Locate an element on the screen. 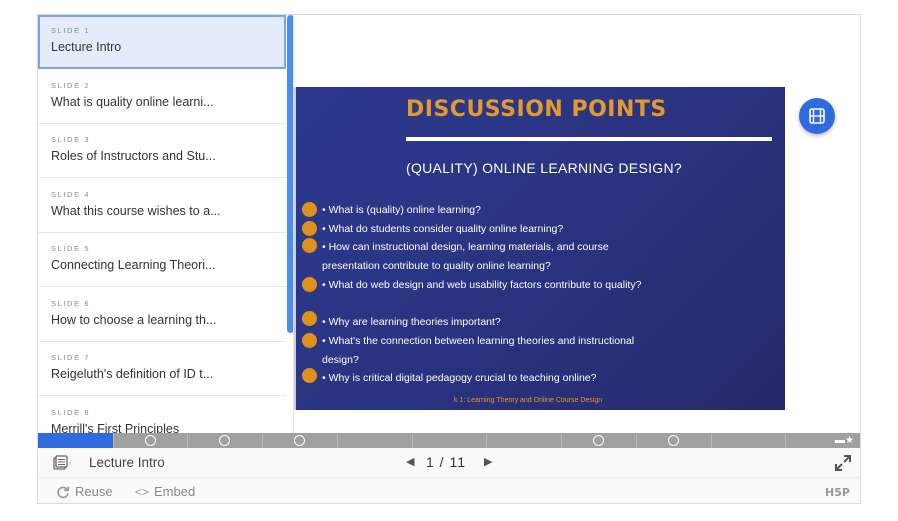  menu-item-label: SLIDE 6 is located at coordinates (71, 303).